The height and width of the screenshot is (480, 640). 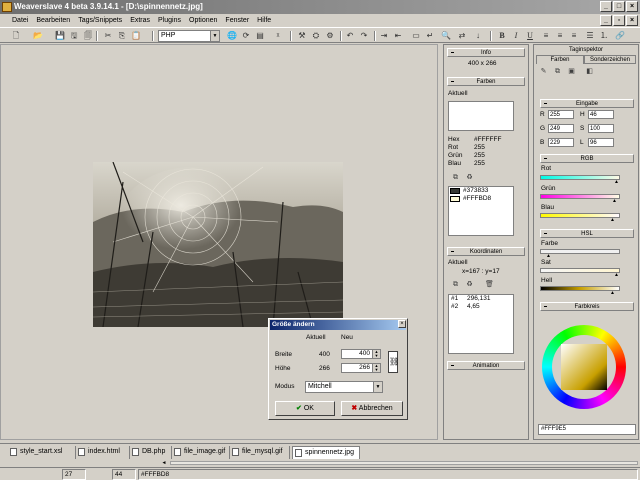 I want to click on list-icon: ☰, so click(x=590, y=36).